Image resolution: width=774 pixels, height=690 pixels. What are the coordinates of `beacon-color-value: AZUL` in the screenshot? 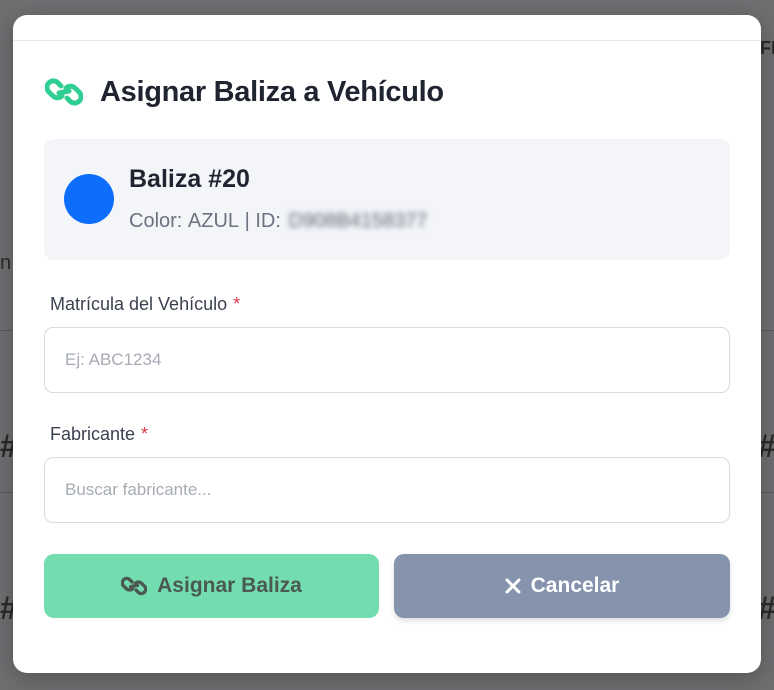 It's located at (213, 221).